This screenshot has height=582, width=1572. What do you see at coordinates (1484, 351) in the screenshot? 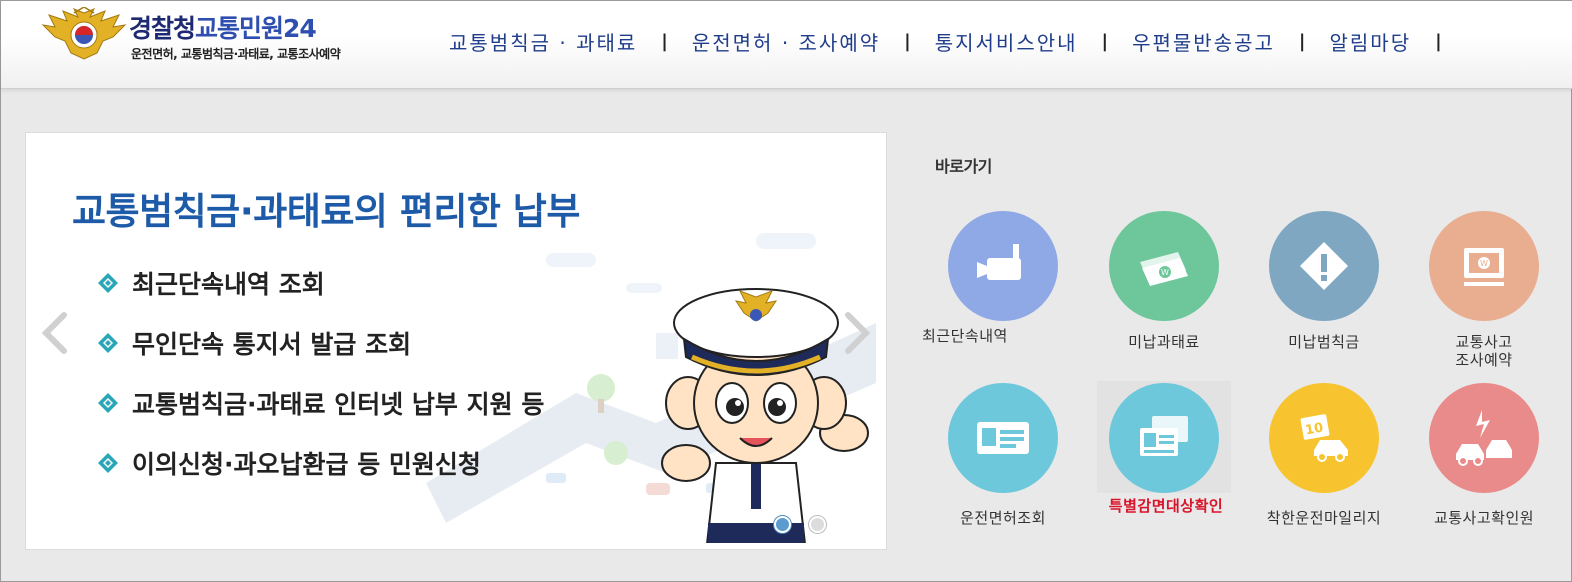
I see `quick-label: 교통사고 조사예약` at bounding box center [1484, 351].